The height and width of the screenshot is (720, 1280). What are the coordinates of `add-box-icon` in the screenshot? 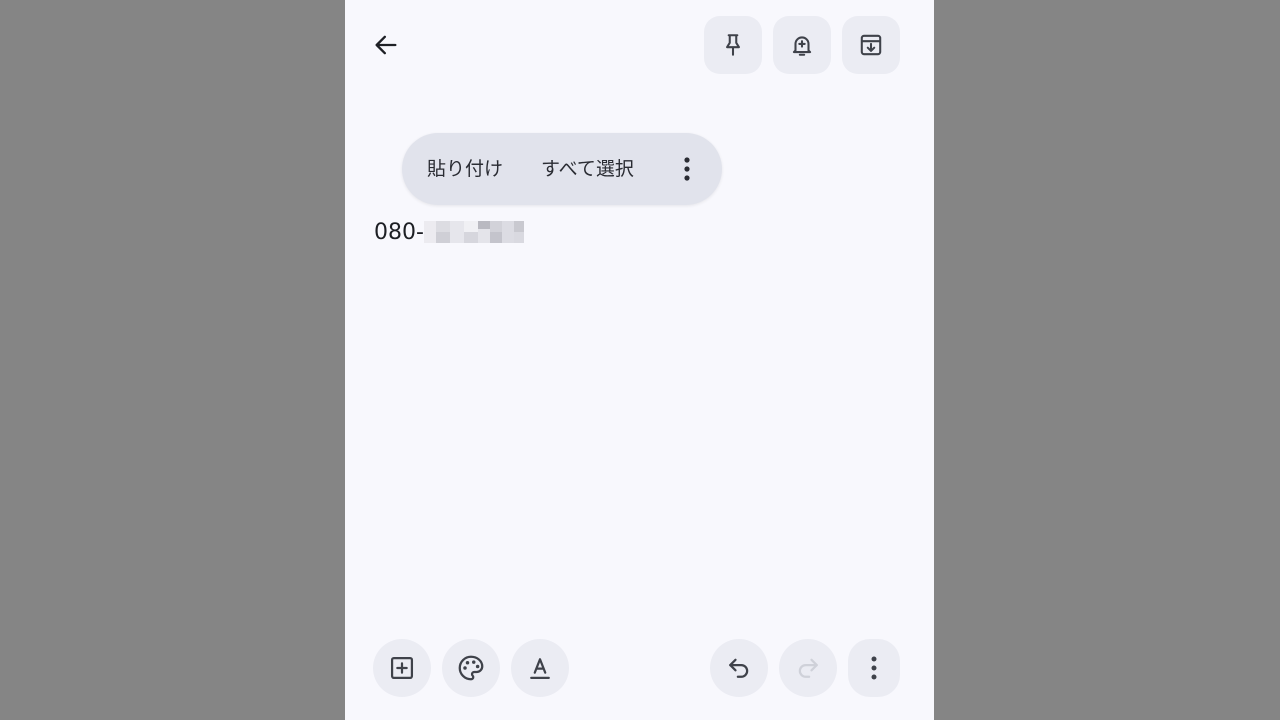 It's located at (402, 668).